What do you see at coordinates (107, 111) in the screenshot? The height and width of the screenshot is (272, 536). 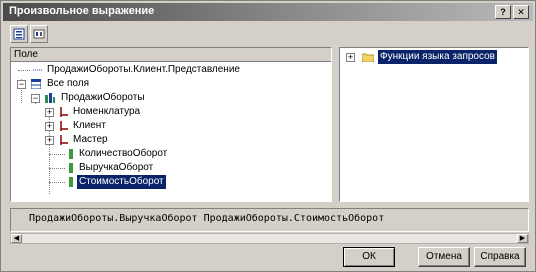 I see `tree-row-label: Номенклатура` at bounding box center [107, 111].